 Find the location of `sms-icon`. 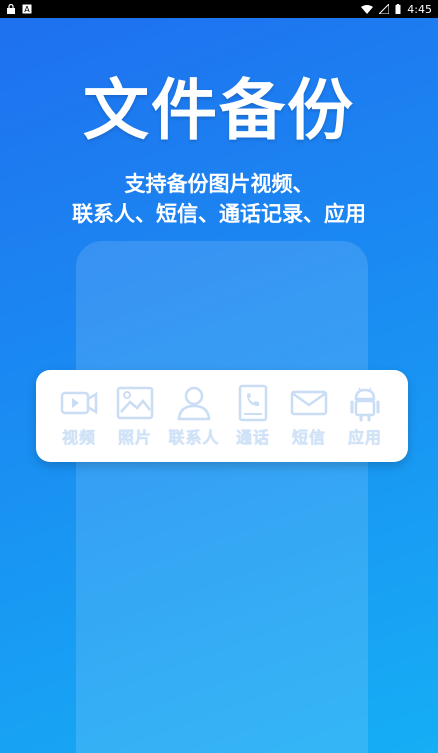

sms-icon is located at coordinates (309, 403).